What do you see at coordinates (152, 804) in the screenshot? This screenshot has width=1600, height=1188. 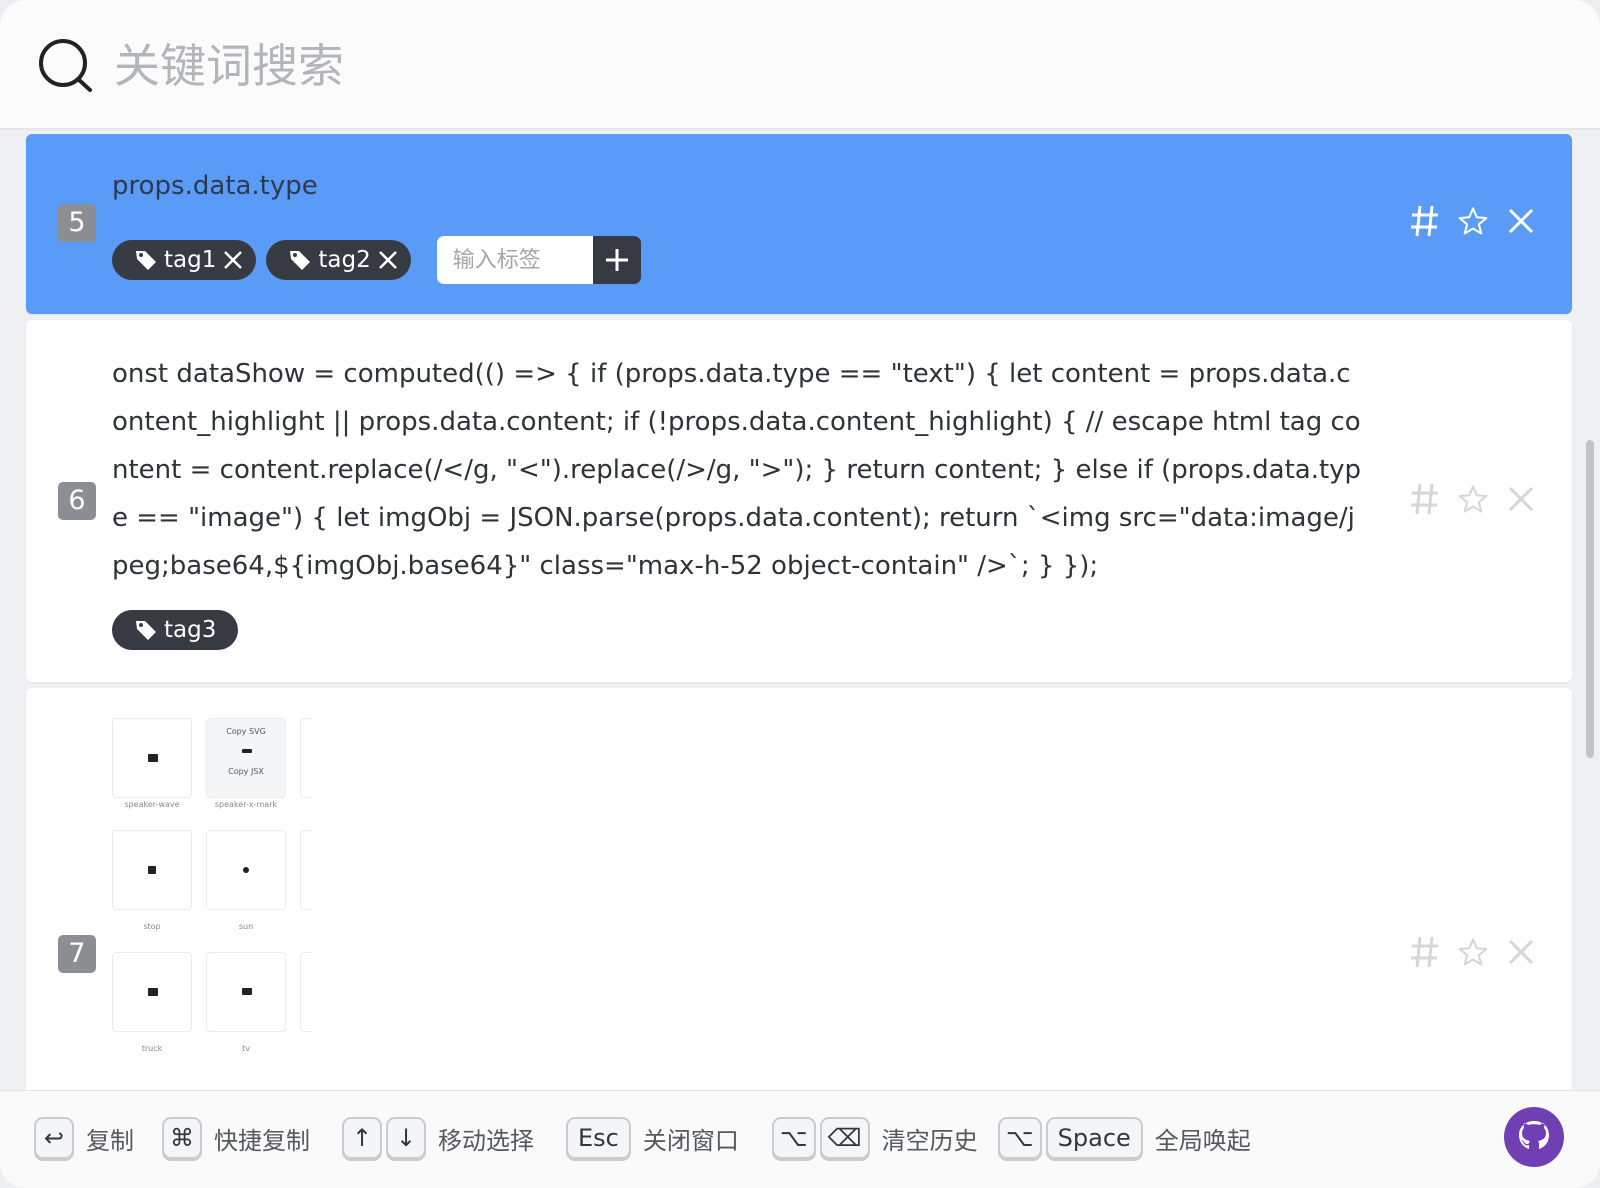 I see `cell-label: speaker-wave` at bounding box center [152, 804].